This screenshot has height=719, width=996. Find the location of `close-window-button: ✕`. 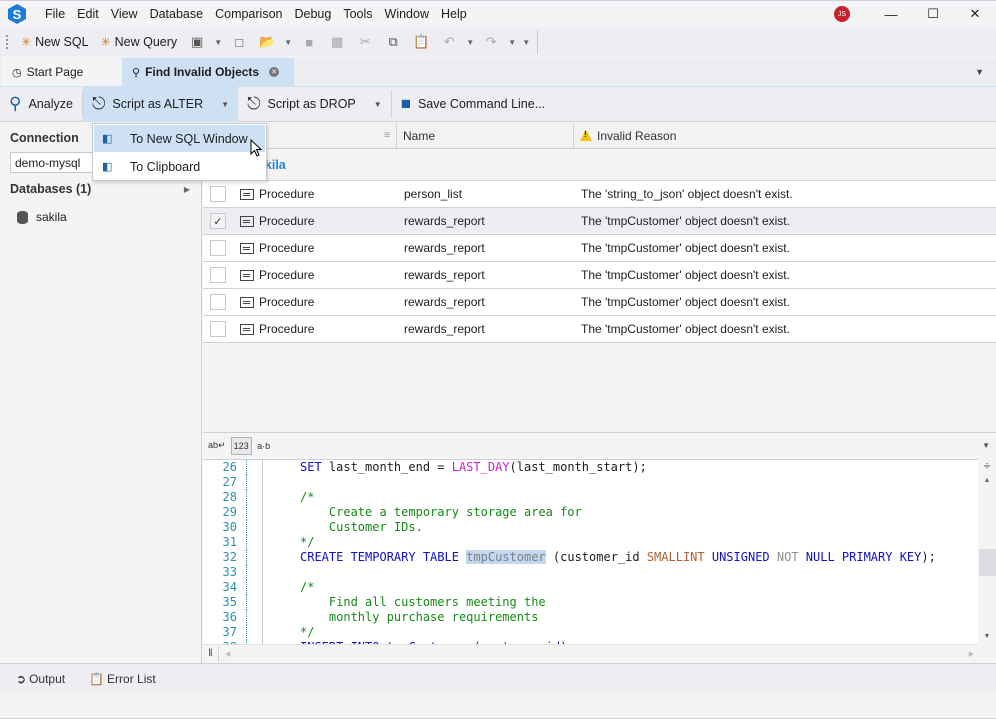

close-window-button: ✕ is located at coordinates (975, 14).